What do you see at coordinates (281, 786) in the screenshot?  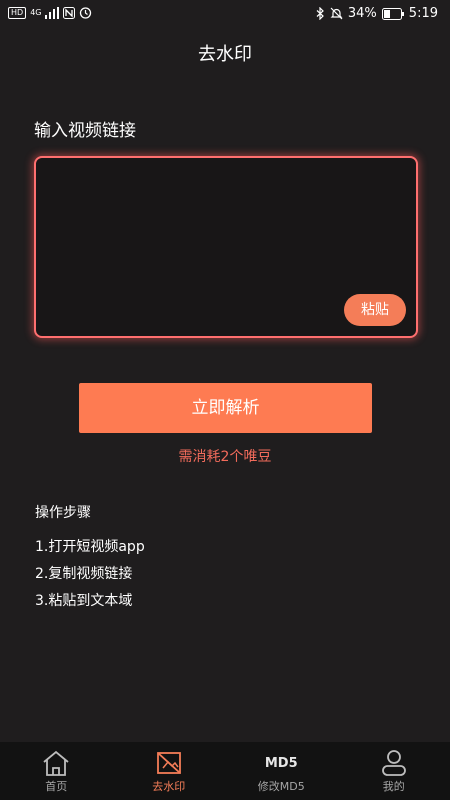 I see `tab-label: 修改MD5` at bounding box center [281, 786].